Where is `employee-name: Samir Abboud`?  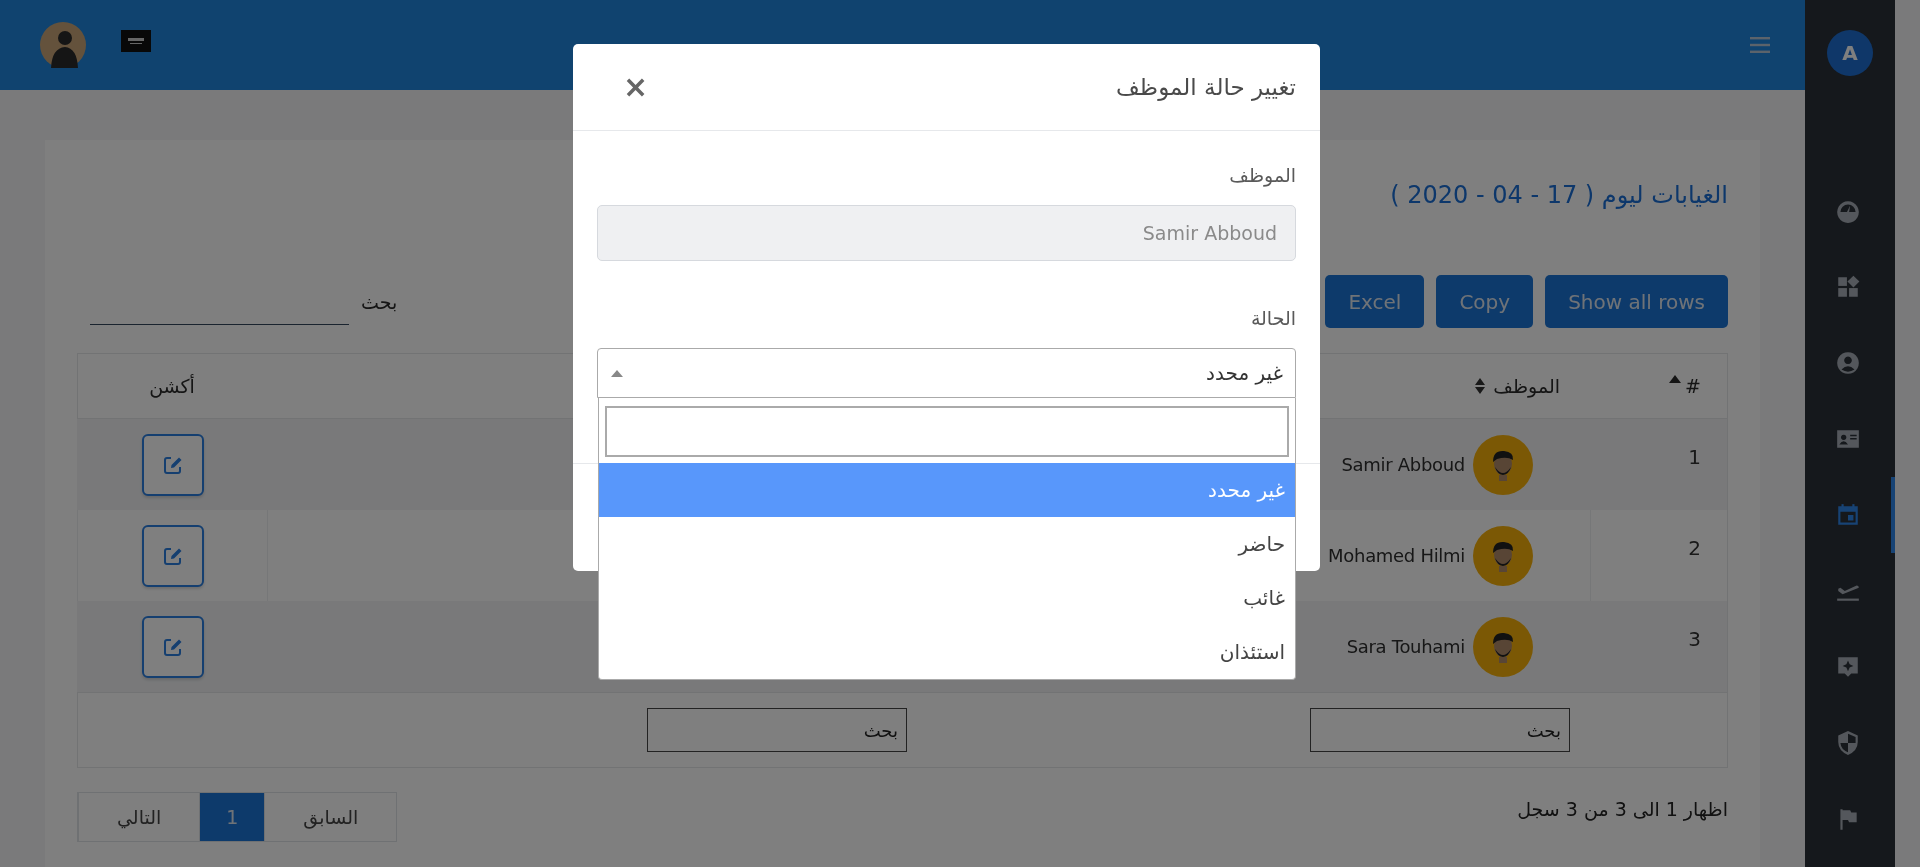
employee-name: Samir Abboud is located at coordinates (1403, 464).